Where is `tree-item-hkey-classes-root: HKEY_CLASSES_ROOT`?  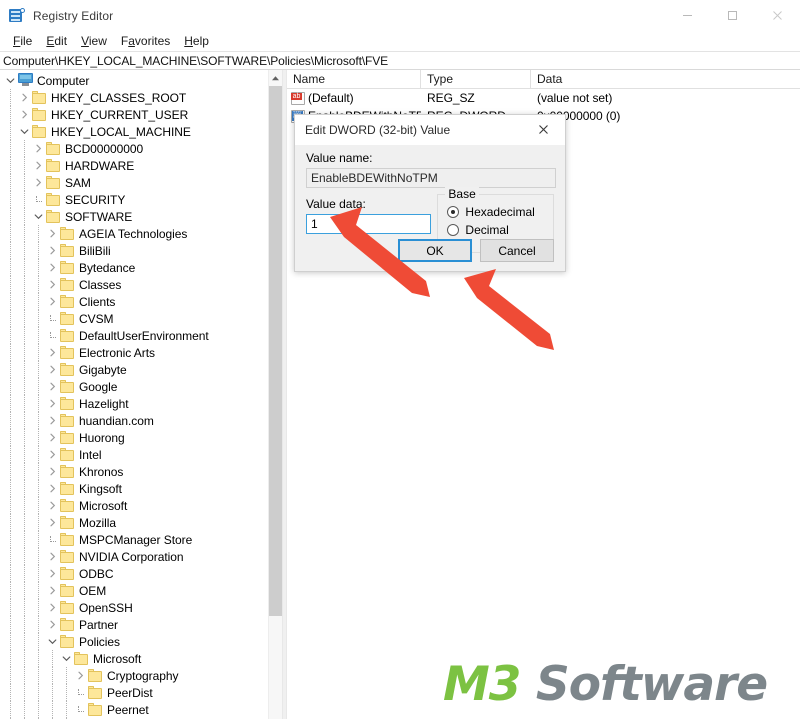 tree-item-hkey-classes-root: HKEY_CLASSES_ROOT is located at coordinates (134, 97).